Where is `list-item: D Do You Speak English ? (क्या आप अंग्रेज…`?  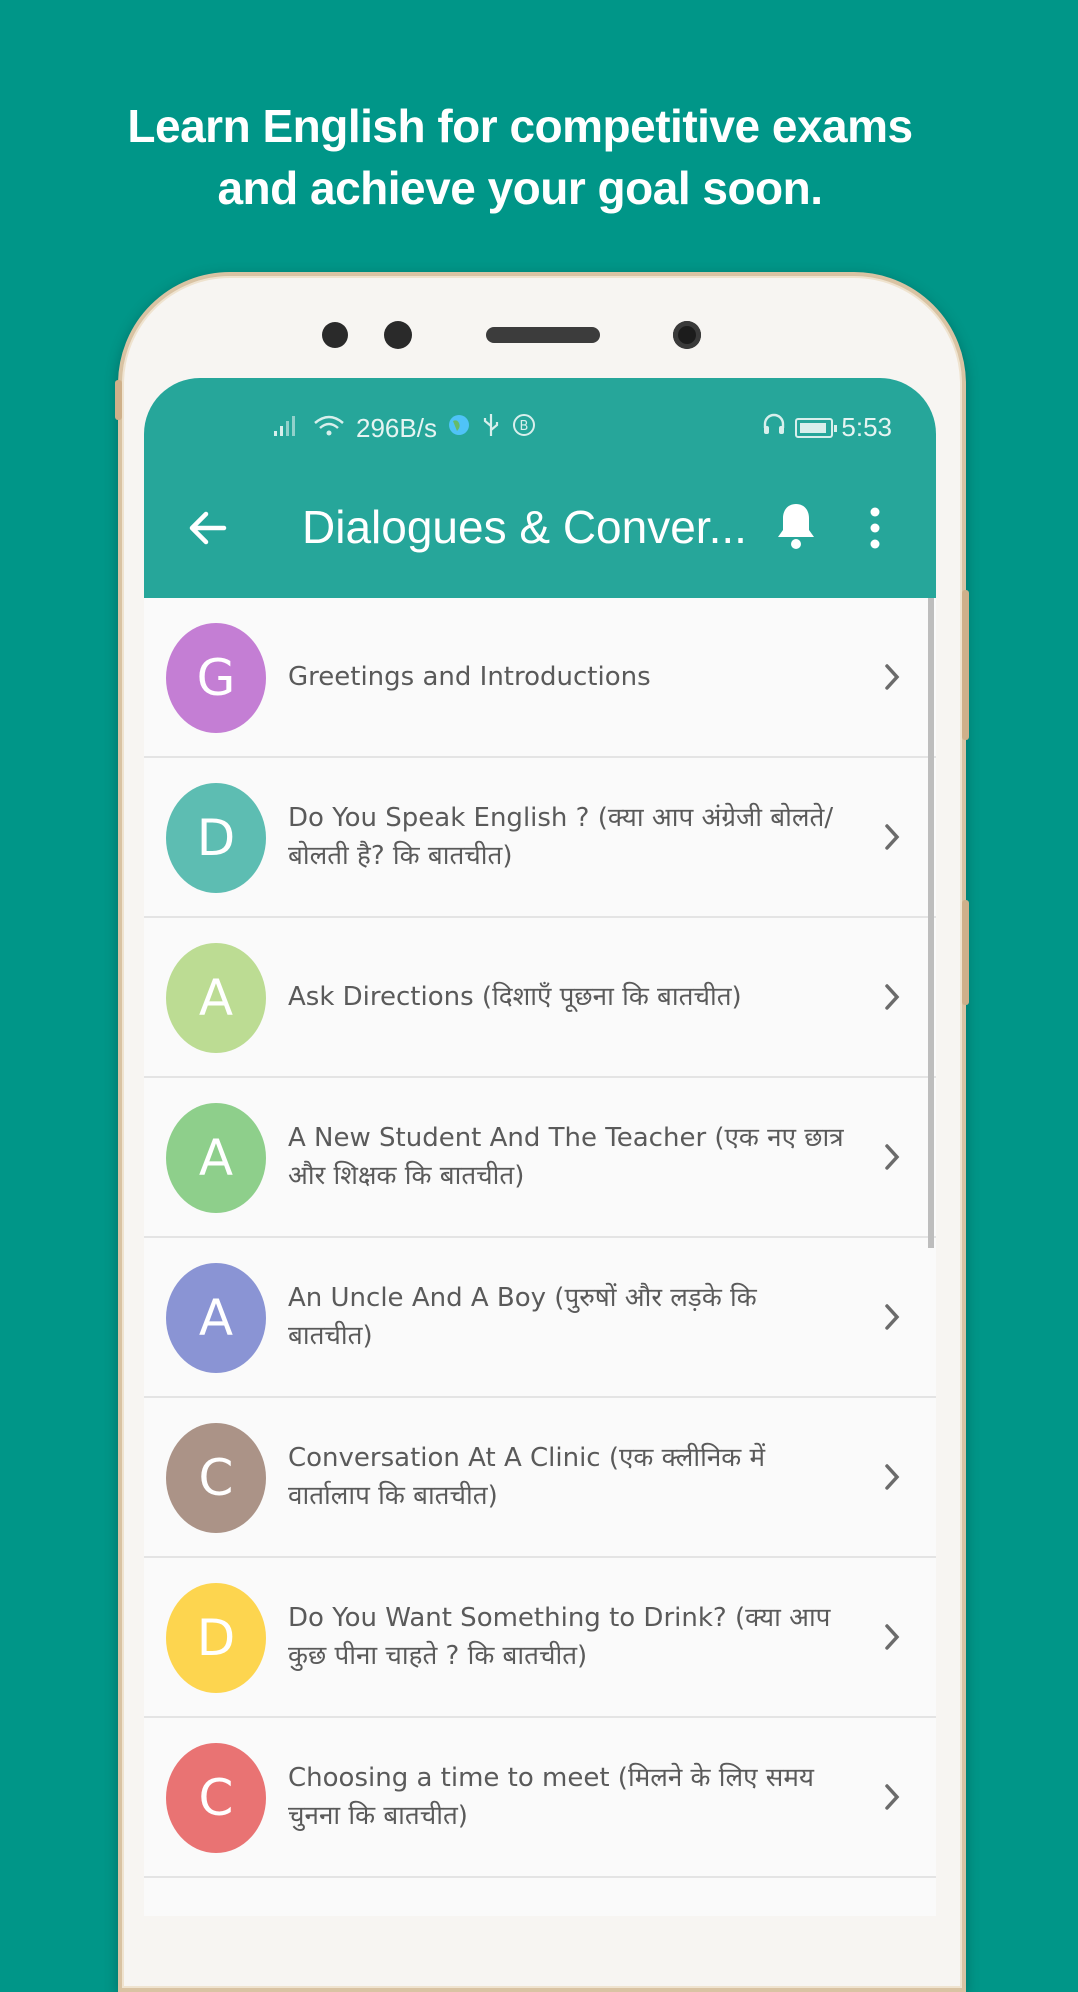 list-item: D Do You Speak English ? (क्या आप अंग्रेज… is located at coordinates (540, 838).